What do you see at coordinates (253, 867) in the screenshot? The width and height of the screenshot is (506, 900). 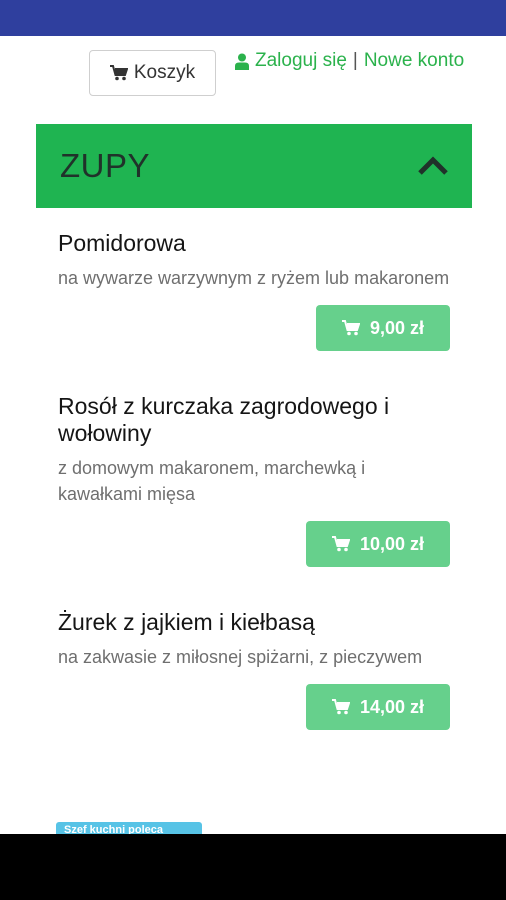 I see `navigation-bar` at bounding box center [253, 867].